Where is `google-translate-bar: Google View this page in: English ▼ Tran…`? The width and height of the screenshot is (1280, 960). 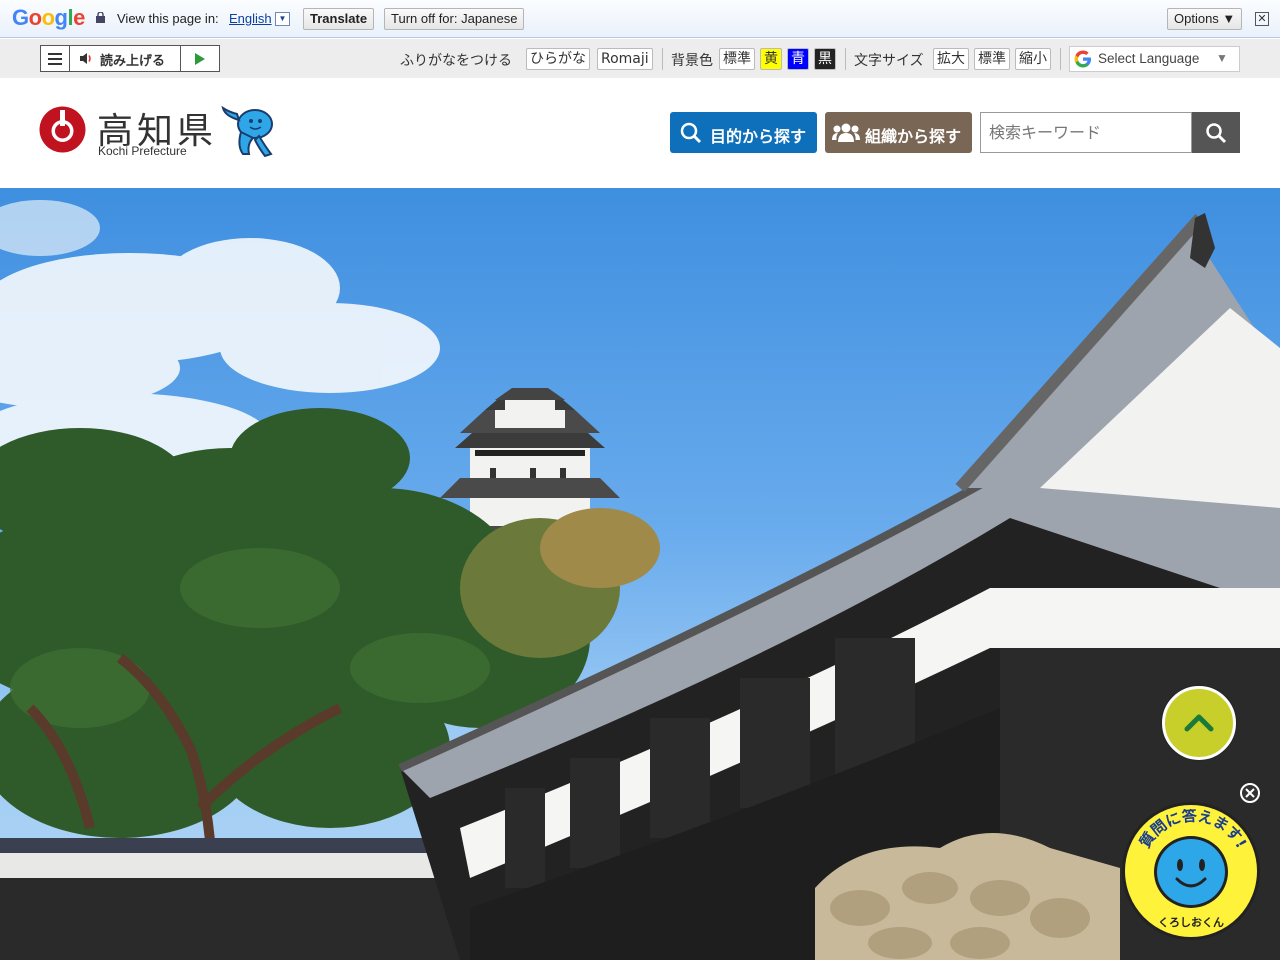 google-translate-bar: Google View this page in: English ▼ Tran… is located at coordinates (640, 19).